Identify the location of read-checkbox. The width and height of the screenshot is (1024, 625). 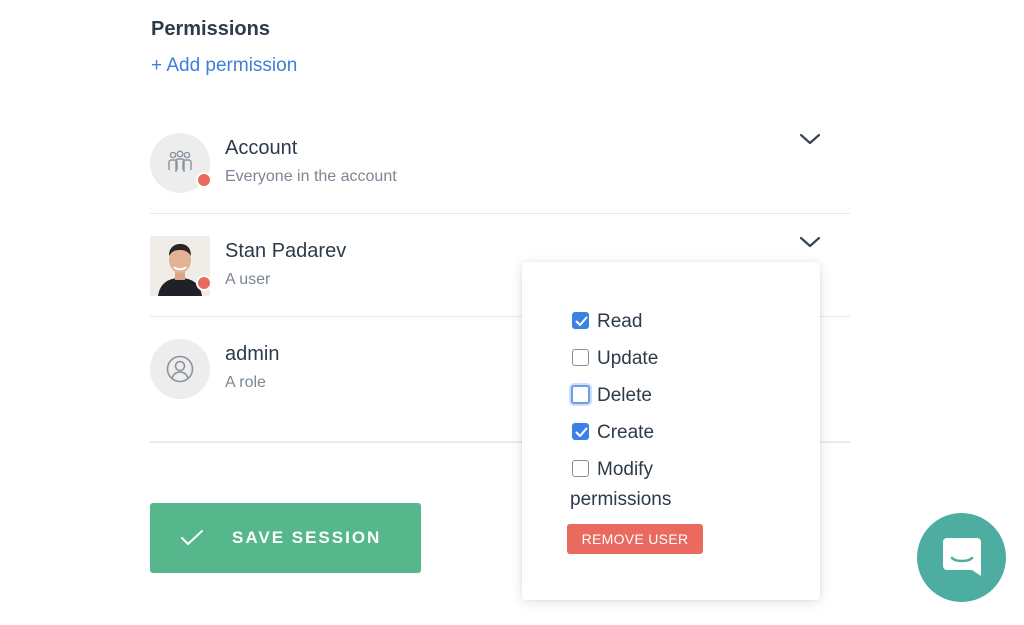
(580, 320).